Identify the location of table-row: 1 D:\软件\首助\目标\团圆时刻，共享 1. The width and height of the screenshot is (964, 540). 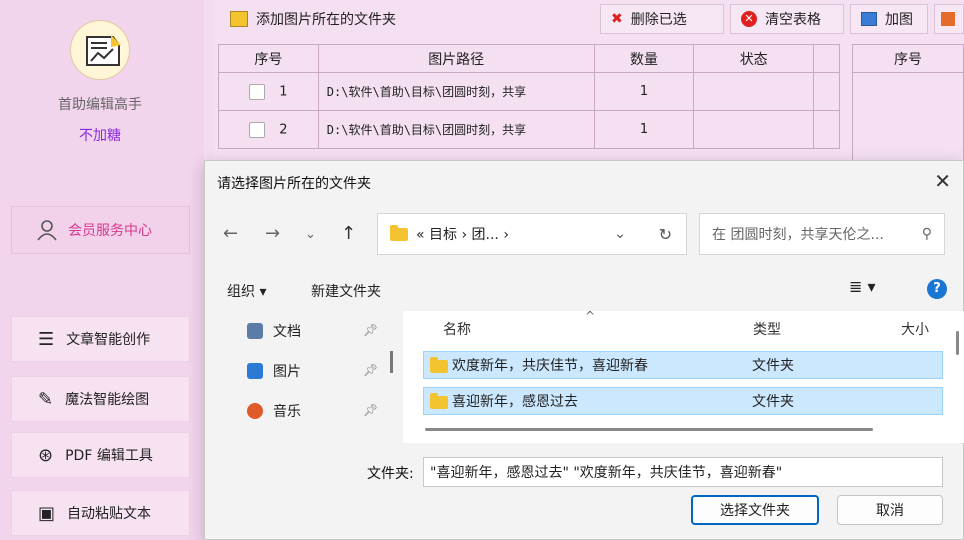
(529, 91).